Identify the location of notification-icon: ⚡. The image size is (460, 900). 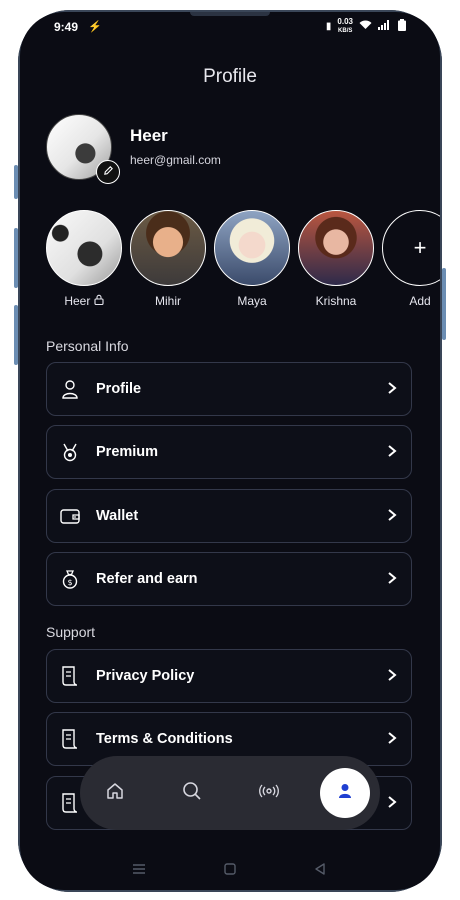
(95, 27).